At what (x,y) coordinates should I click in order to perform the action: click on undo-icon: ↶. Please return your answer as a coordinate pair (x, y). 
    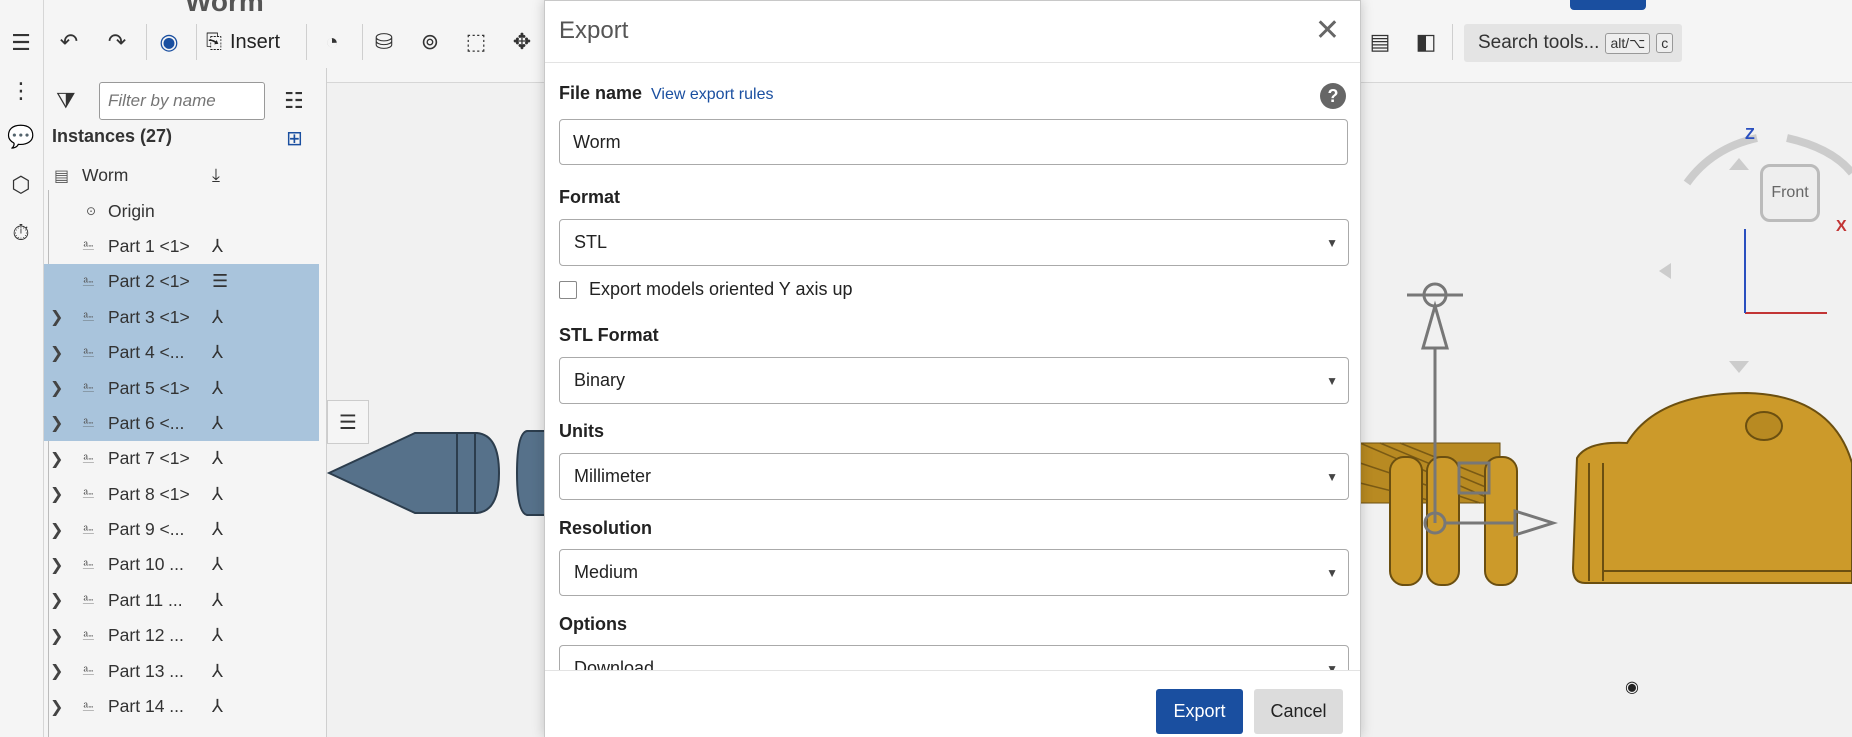
    Looking at the image, I should click on (69, 42).